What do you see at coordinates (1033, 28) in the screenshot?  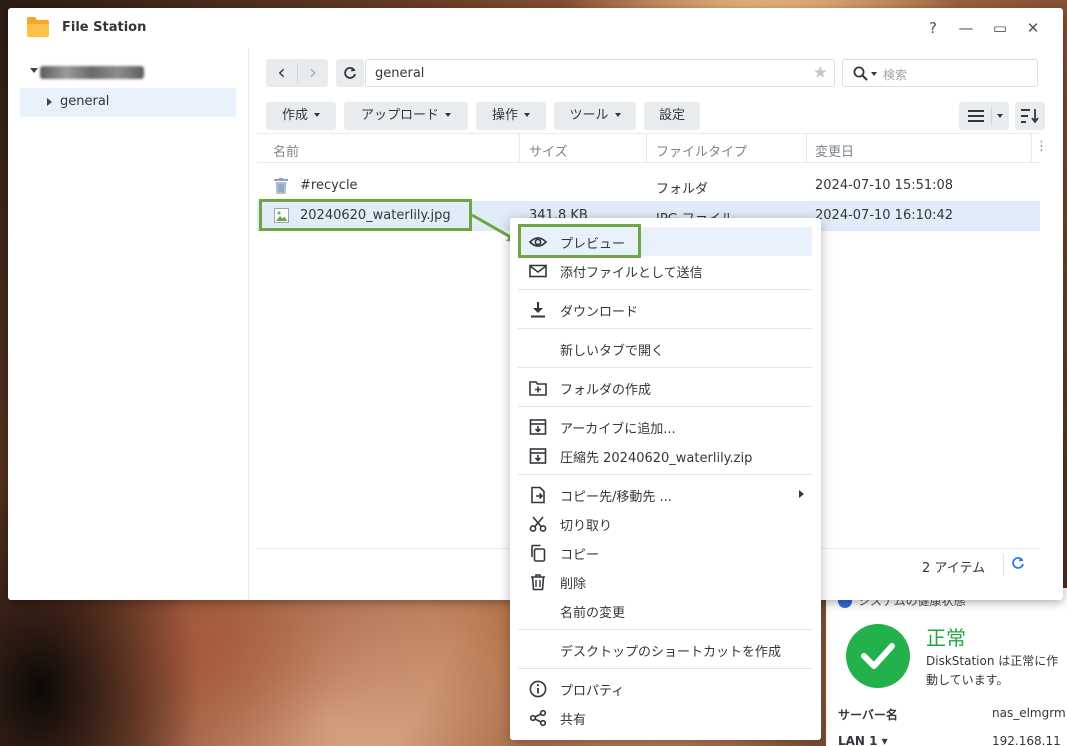 I see `close-button: ✕` at bounding box center [1033, 28].